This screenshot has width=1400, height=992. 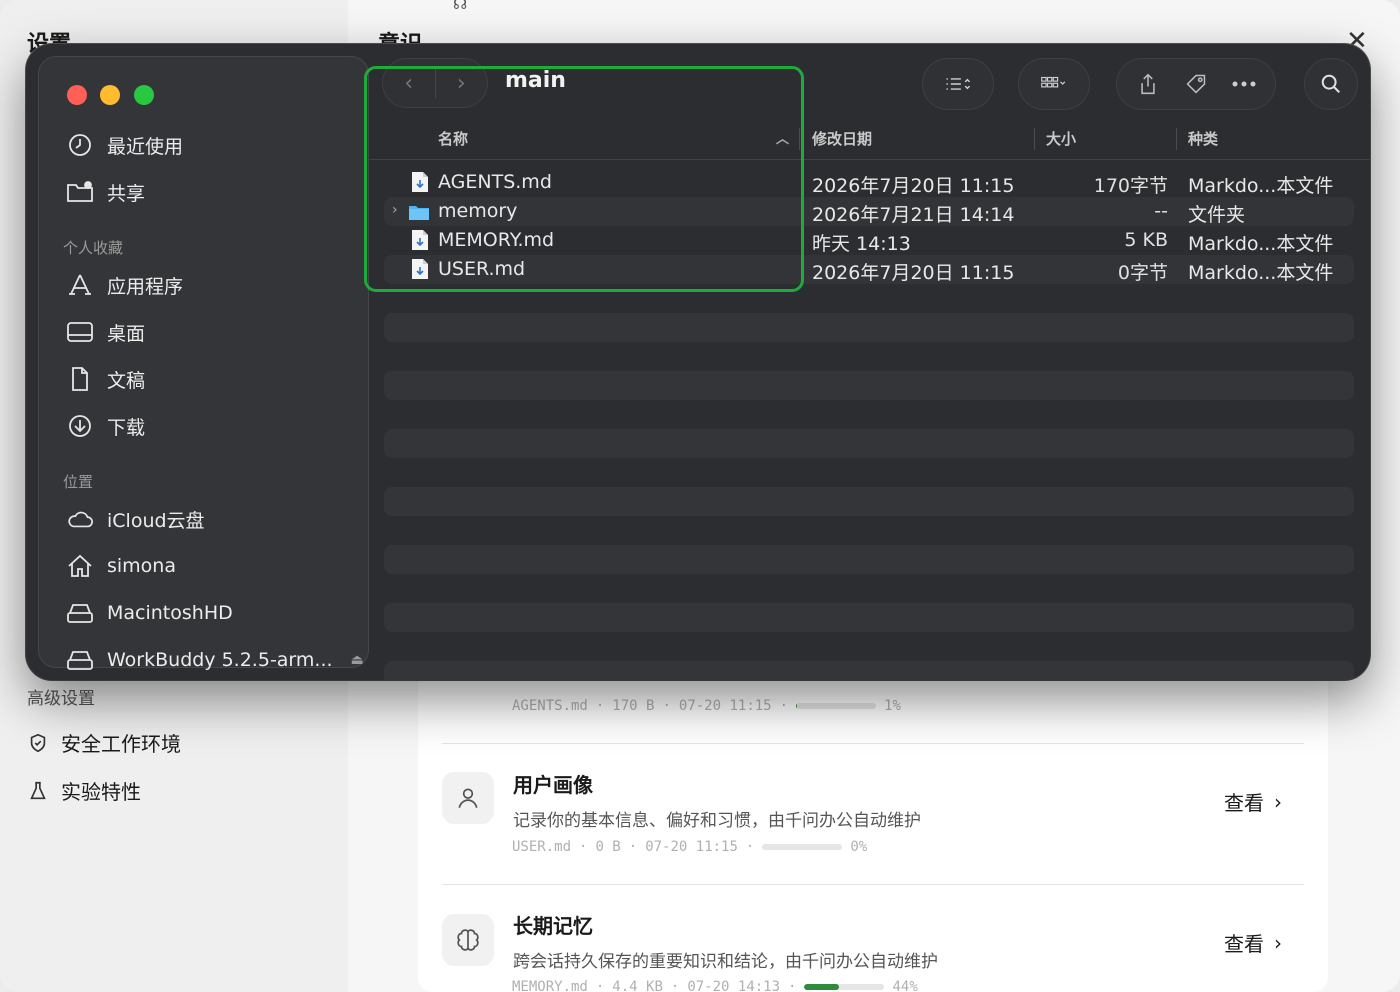 I want to click on close-window-button, so click(x=77, y=95).